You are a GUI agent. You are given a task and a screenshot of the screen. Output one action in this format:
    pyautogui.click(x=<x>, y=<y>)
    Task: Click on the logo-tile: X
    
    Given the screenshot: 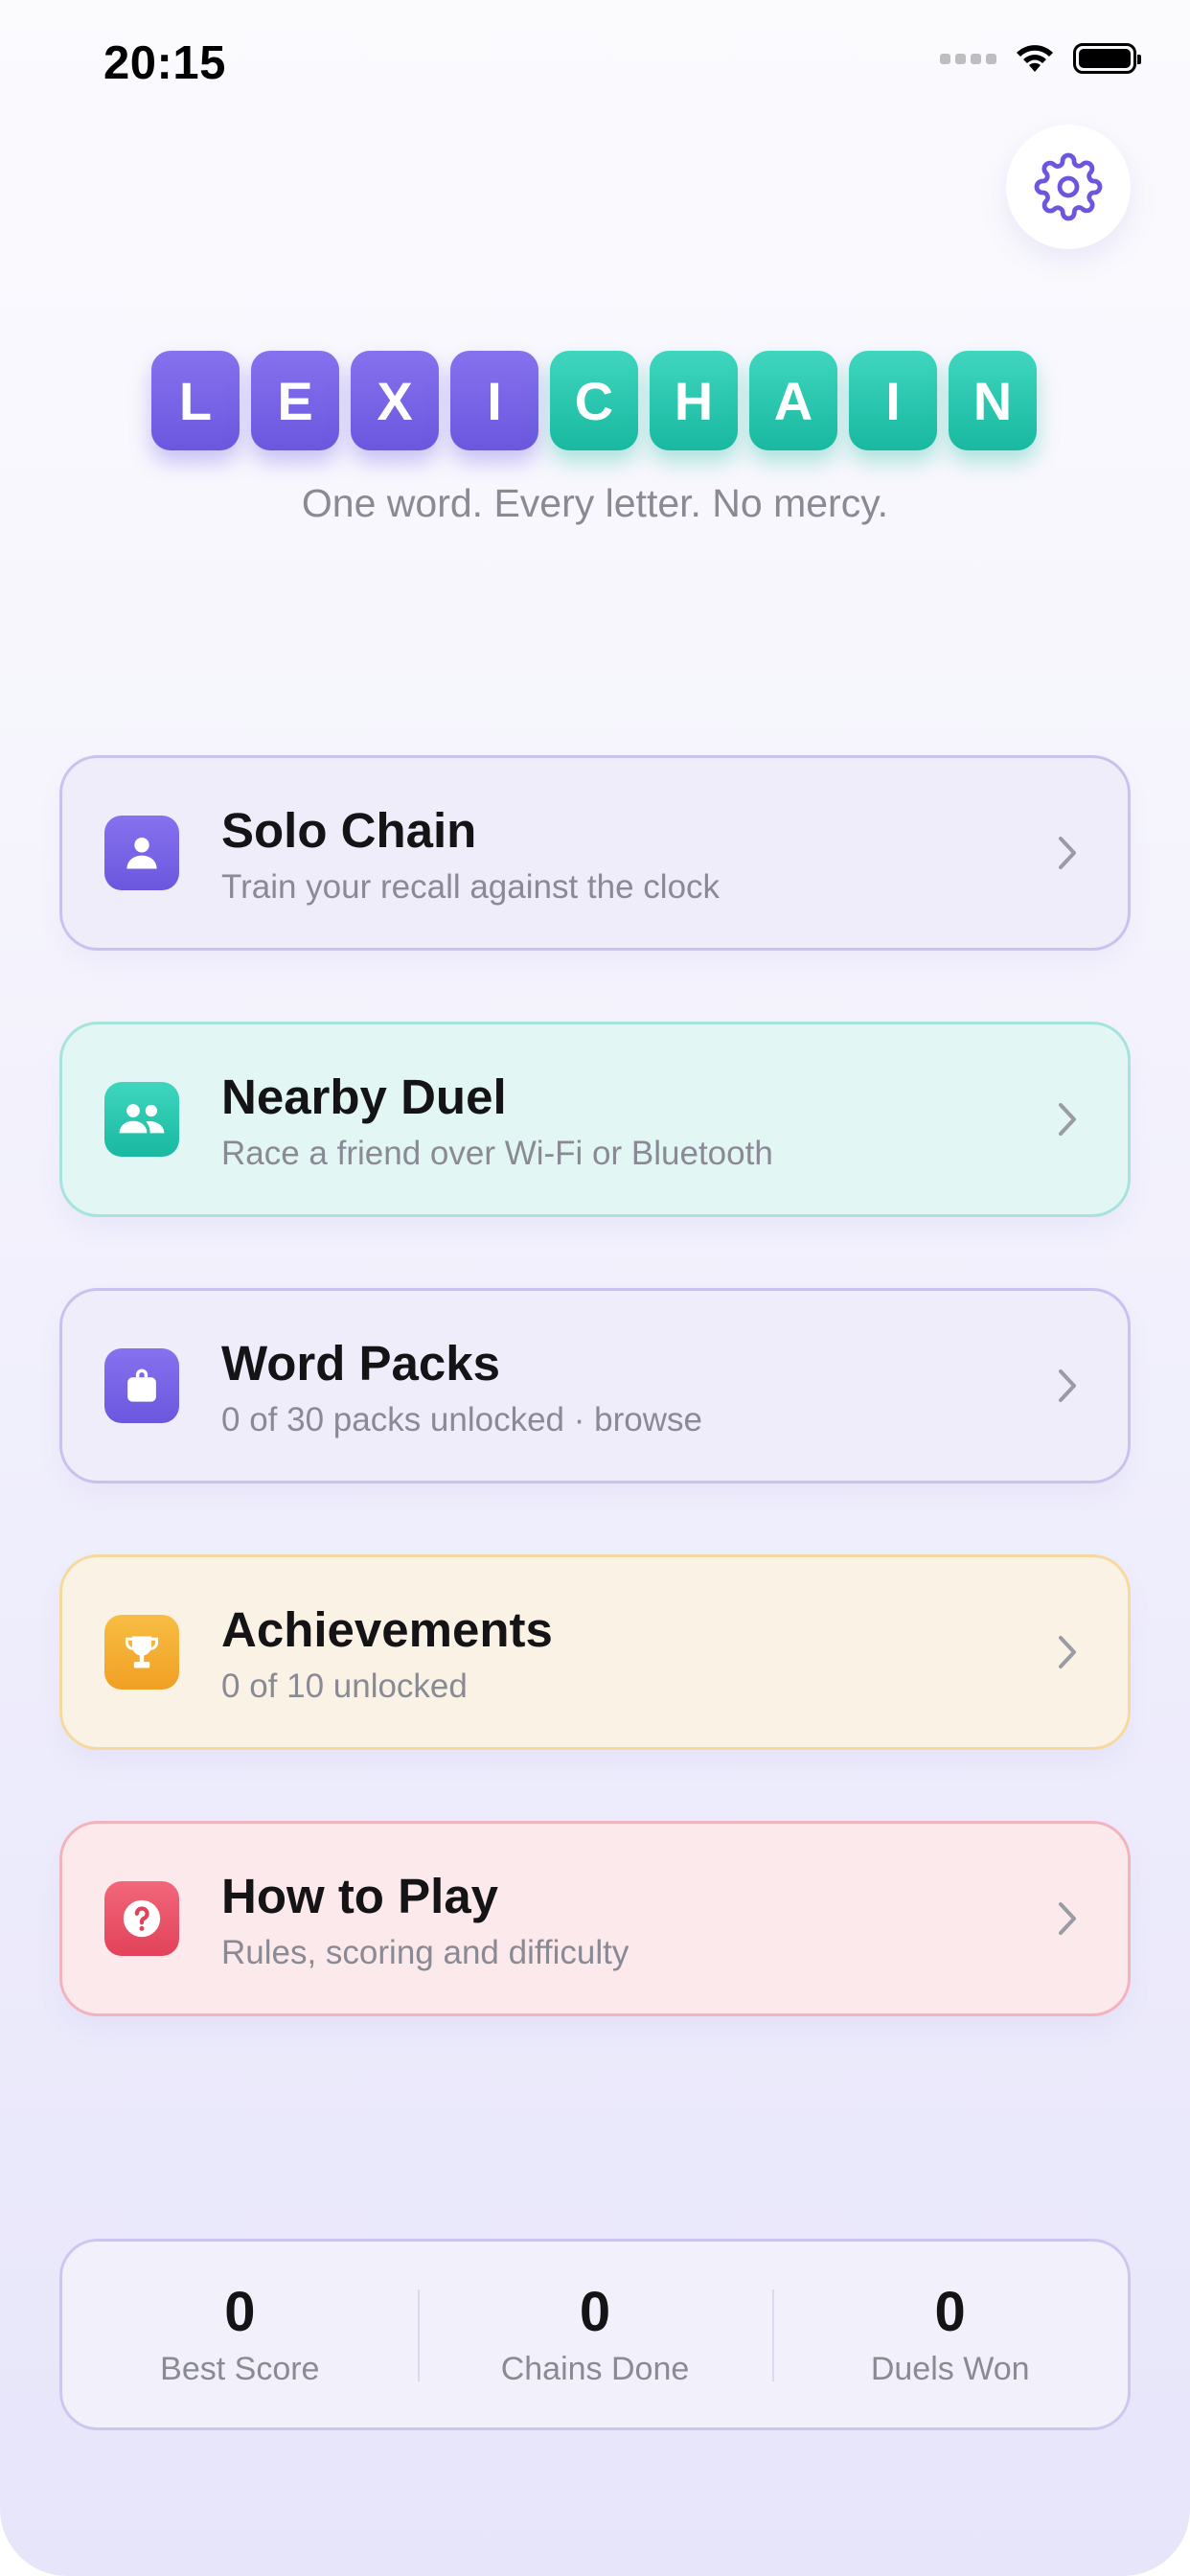 What is the action you would take?
    pyautogui.click(x=395, y=400)
    